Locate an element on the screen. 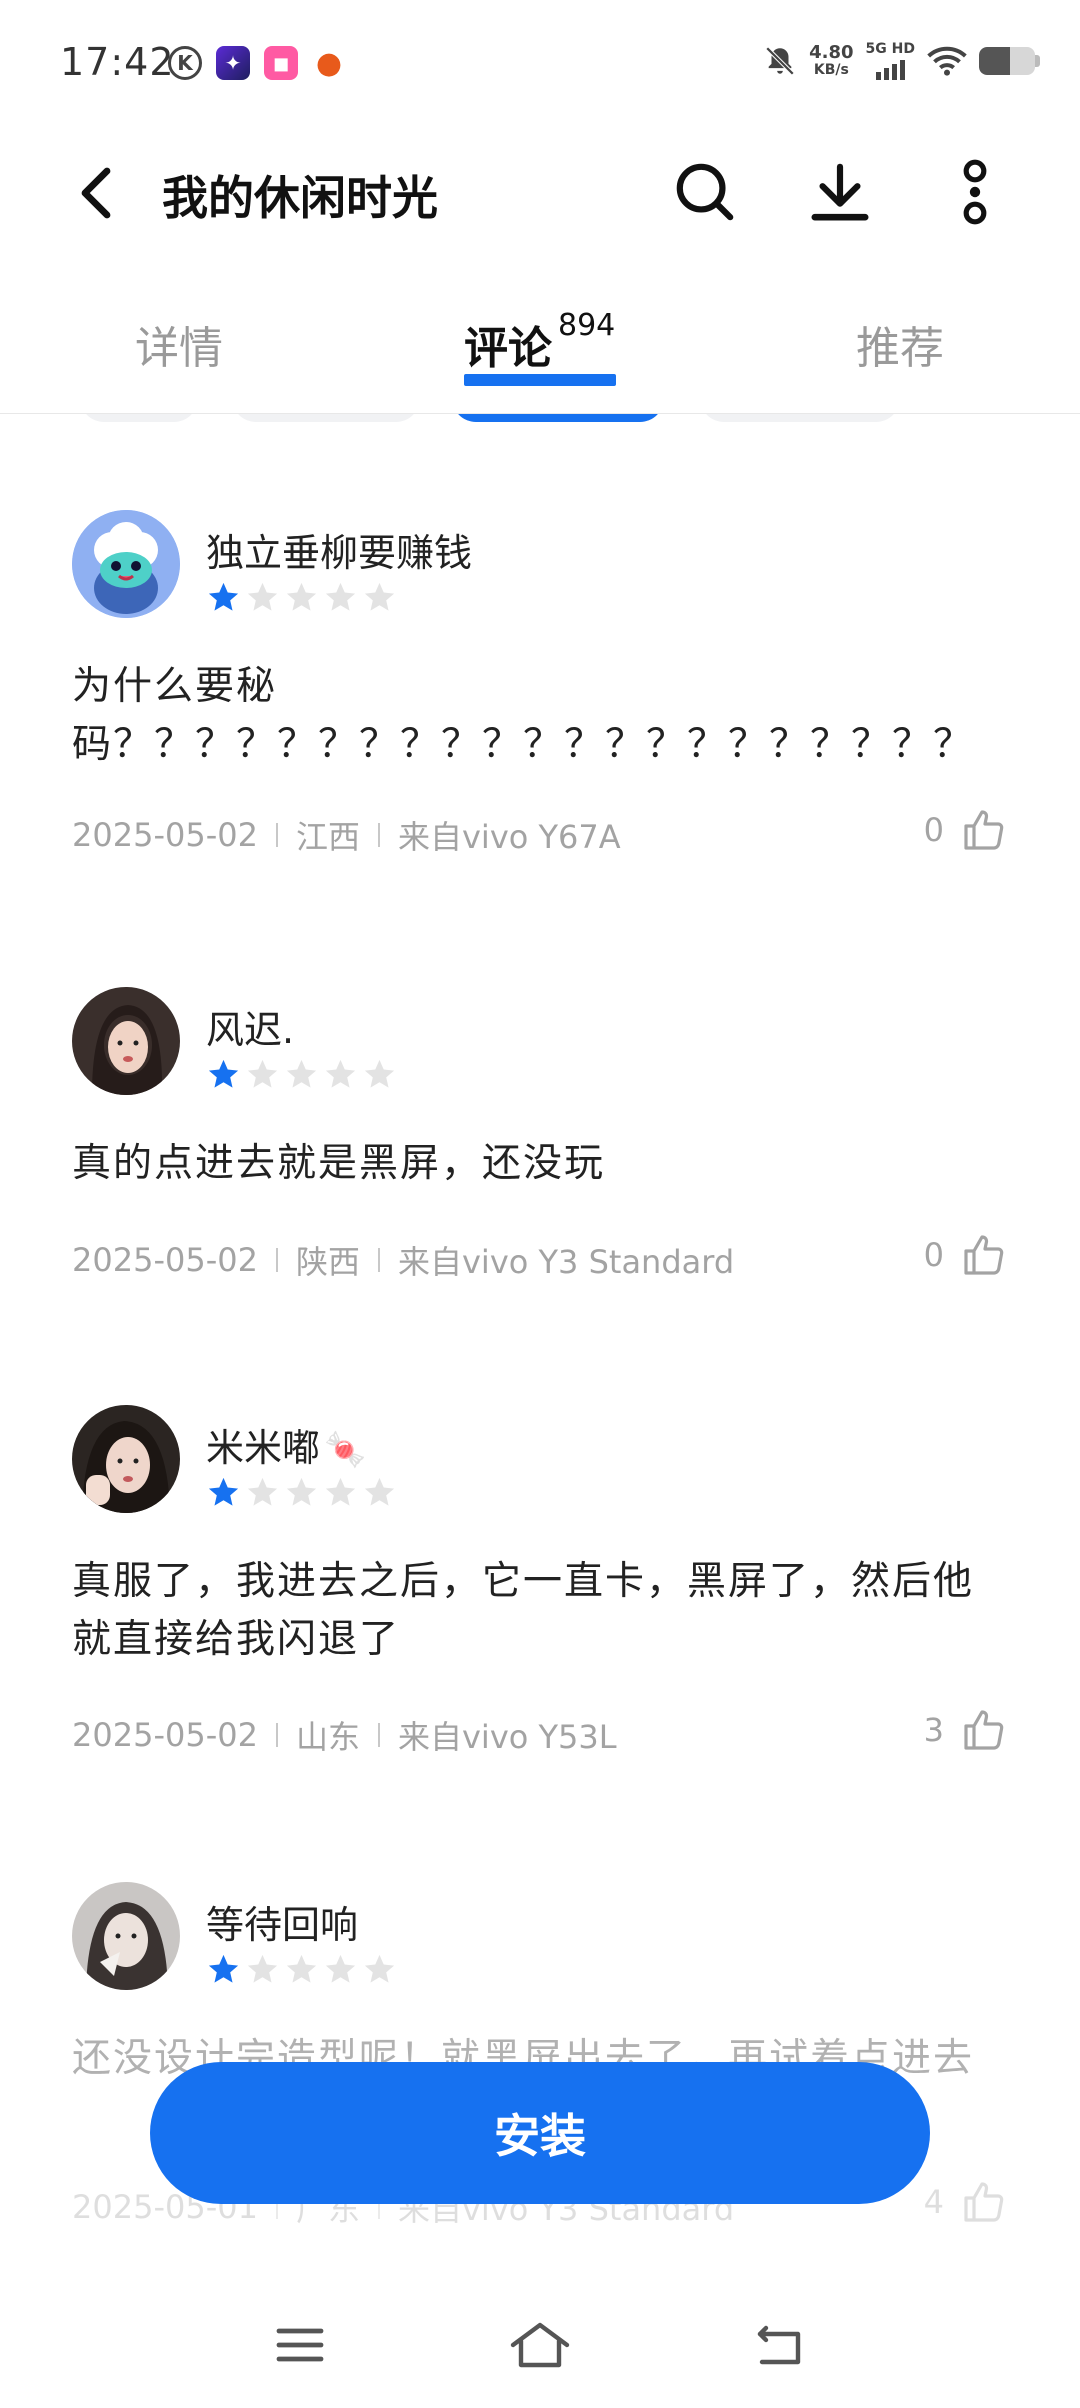 Image resolution: width=1080 pixels, height=2408 pixels. search-button is located at coordinates (705, 192).